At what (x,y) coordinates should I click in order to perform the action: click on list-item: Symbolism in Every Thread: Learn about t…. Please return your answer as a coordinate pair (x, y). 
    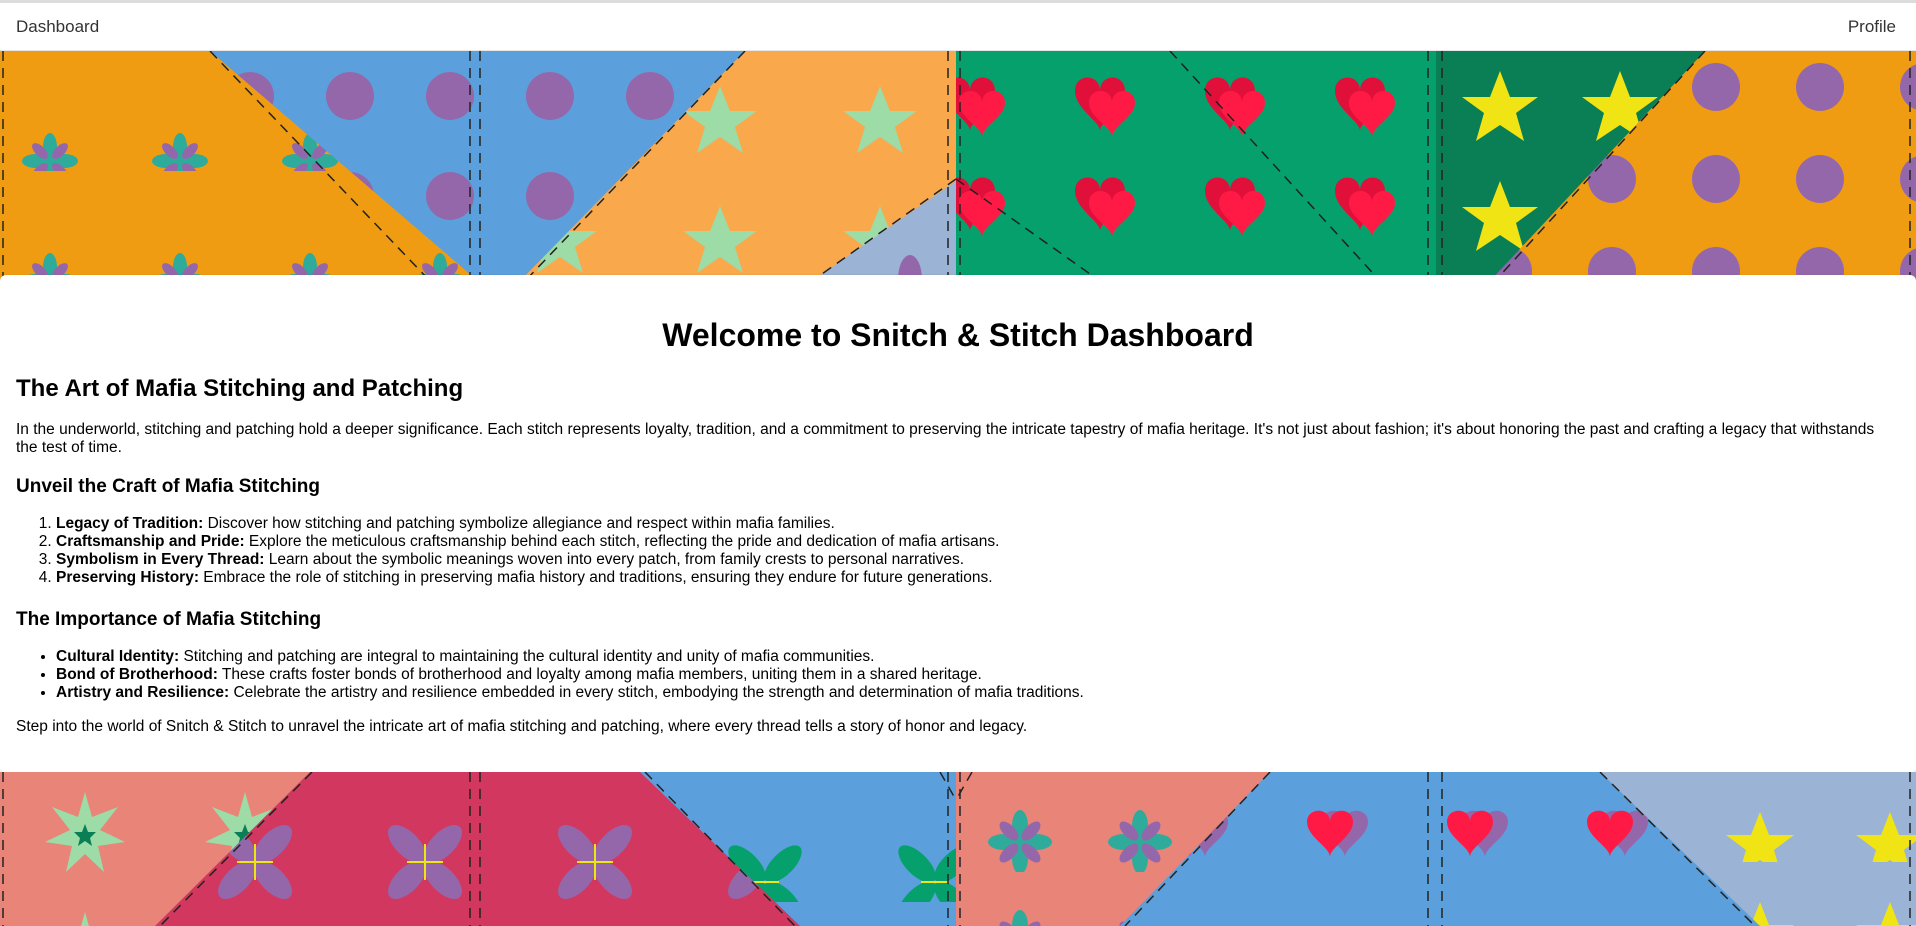
    Looking at the image, I should click on (527, 560).